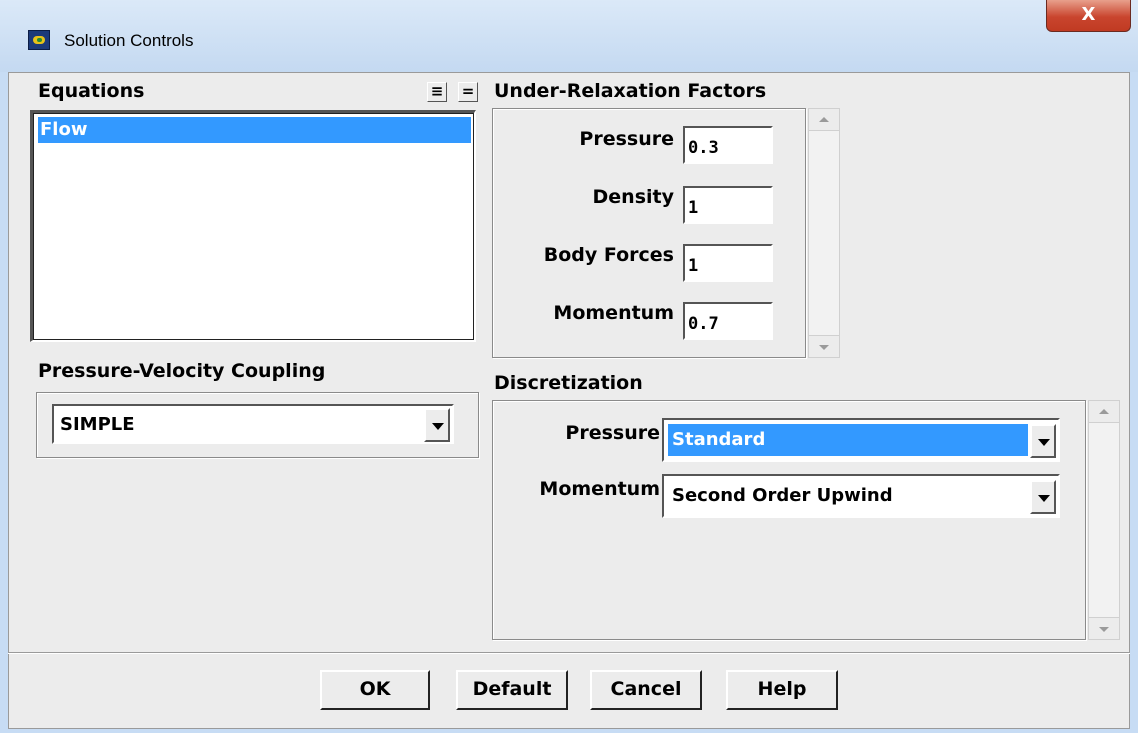  What do you see at coordinates (568, 383) in the screenshot?
I see `discretization-label: Discretization` at bounding box center [568, 383].